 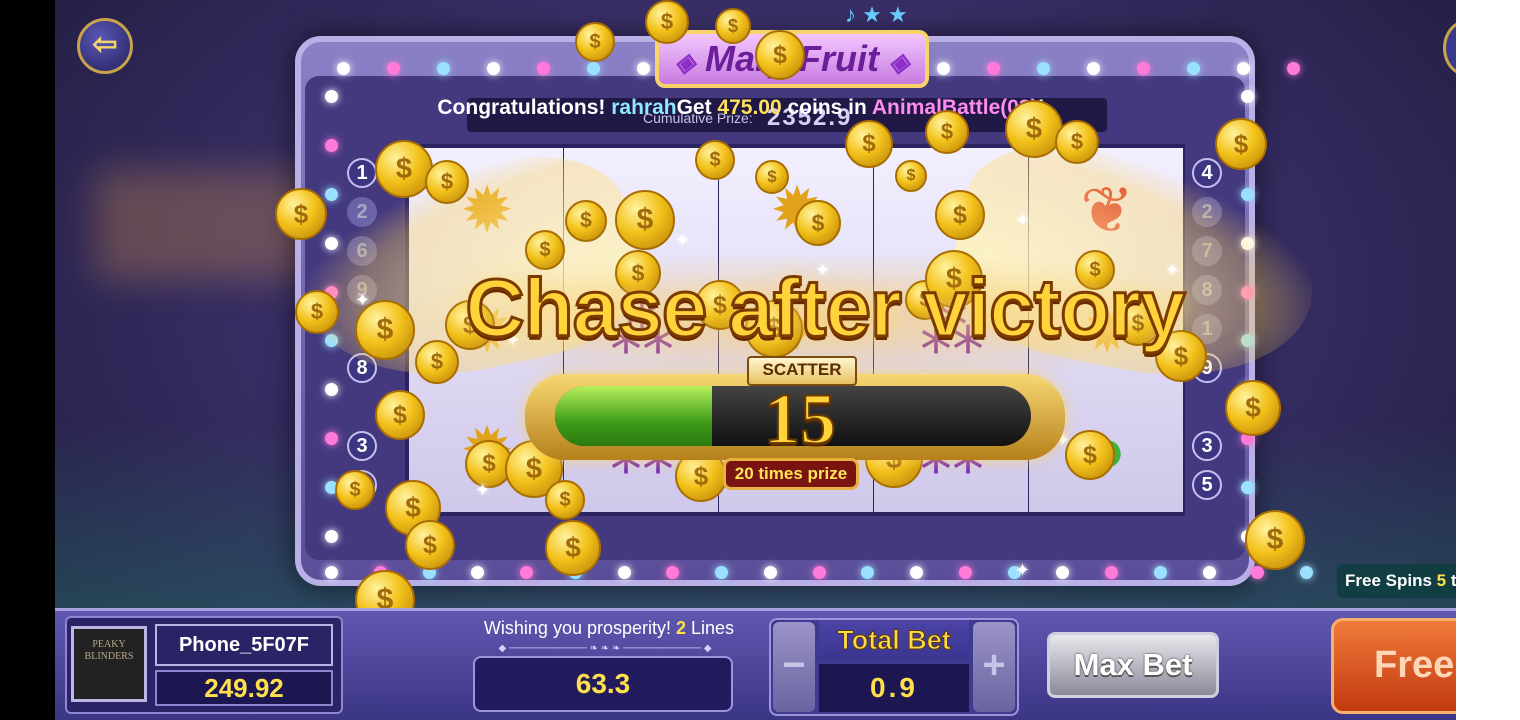 I want to click on lines-count: 2, so click(x=681, y=628).